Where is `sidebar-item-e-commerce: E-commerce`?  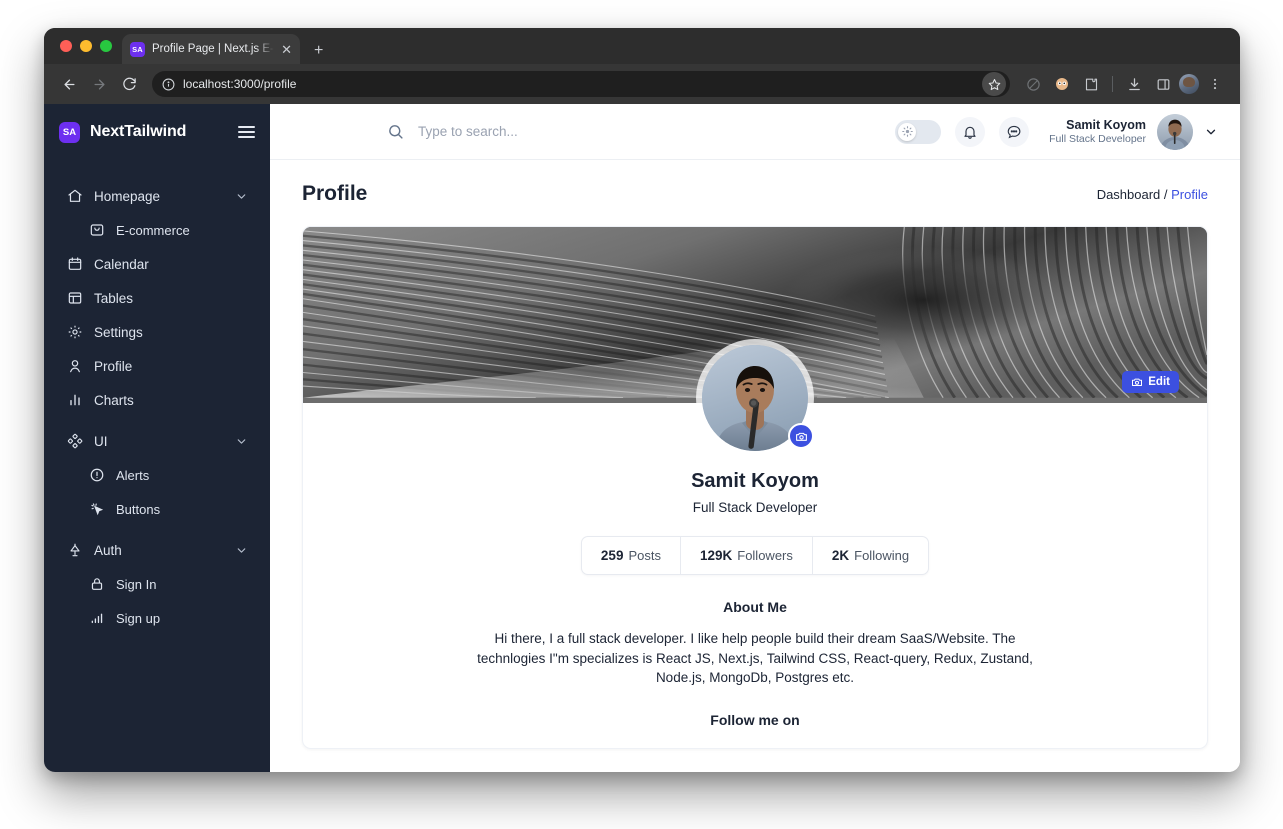 sidebar-item-e-commerce: E-commerce is located at coordinates (168, 230).